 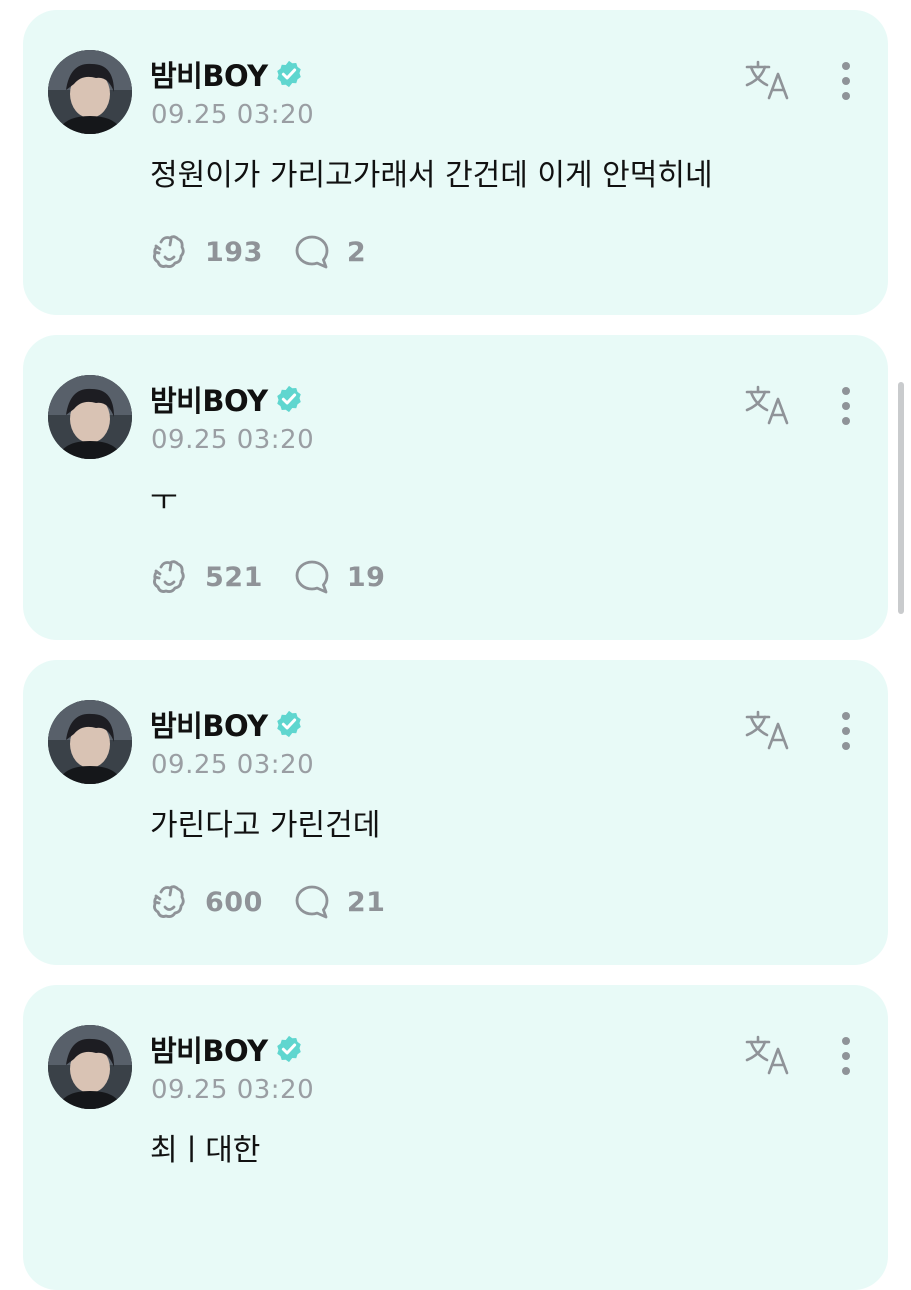 What do you see at coordinates (205, 1150) in the screenshot?
I see `post-text: 최ㅣ대한` at bounding box center [205, 1150].